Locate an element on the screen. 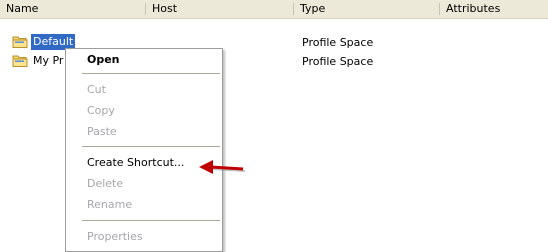 Image resolution: width=548 pixels, height=252 pixels. column-header-label: Name is located at coordinates (22, 8).